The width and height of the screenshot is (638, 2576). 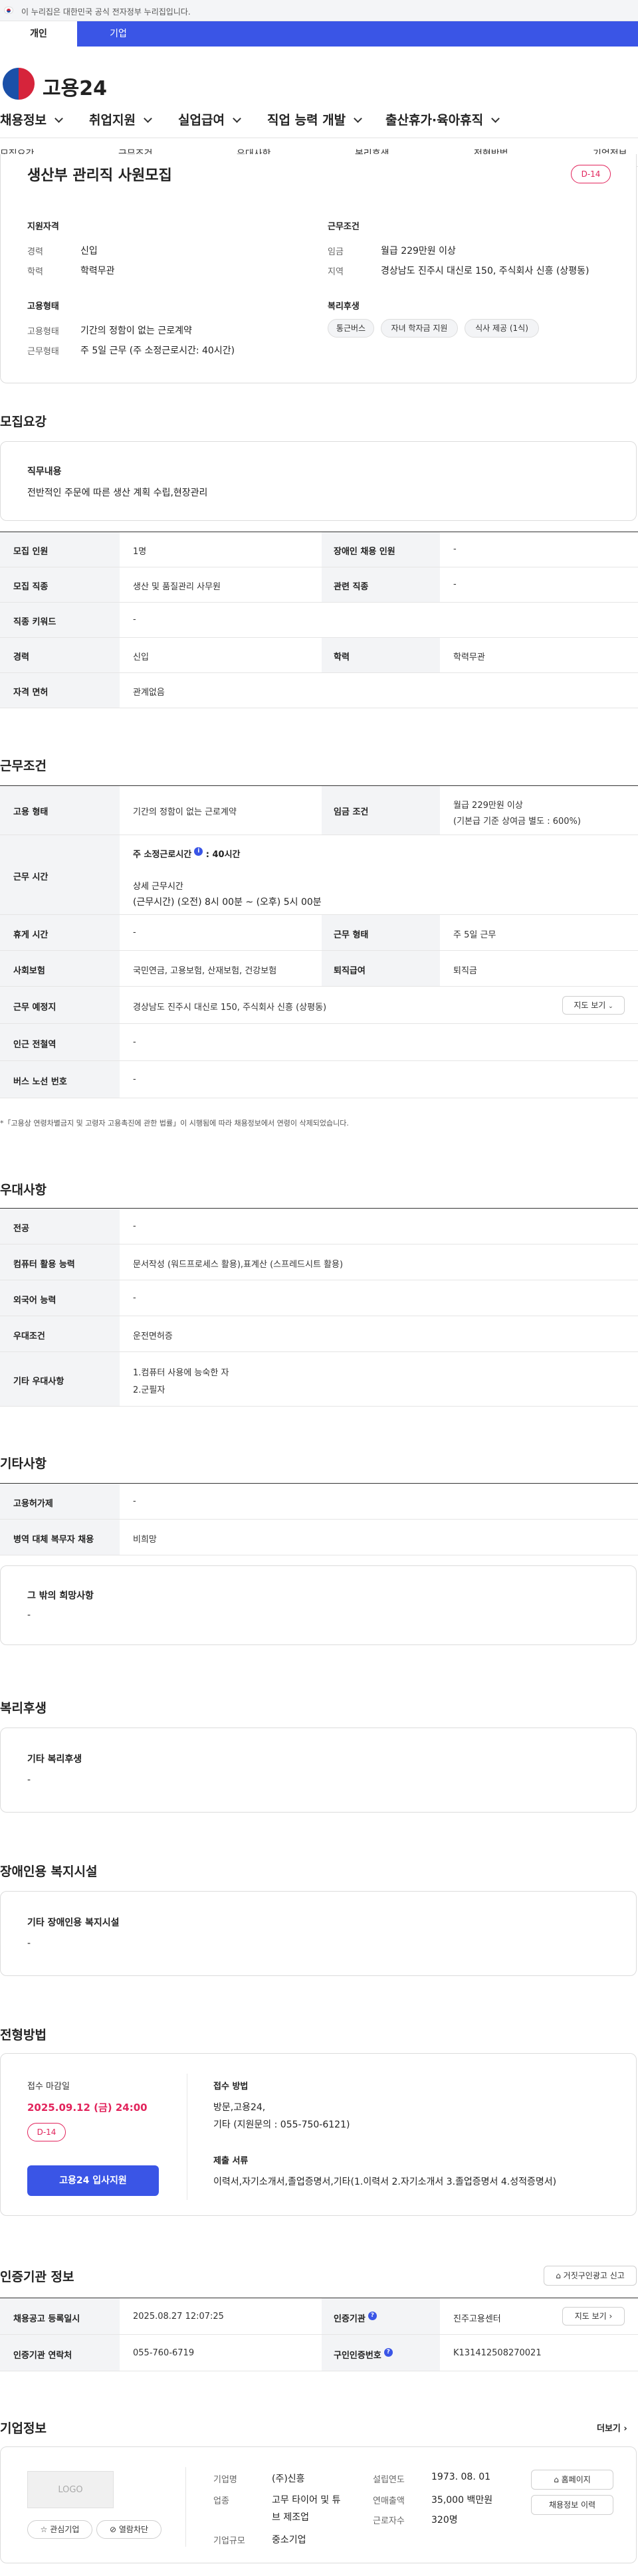 I want to click on table-header: 퇴직급여, so click(x=350, y=971).